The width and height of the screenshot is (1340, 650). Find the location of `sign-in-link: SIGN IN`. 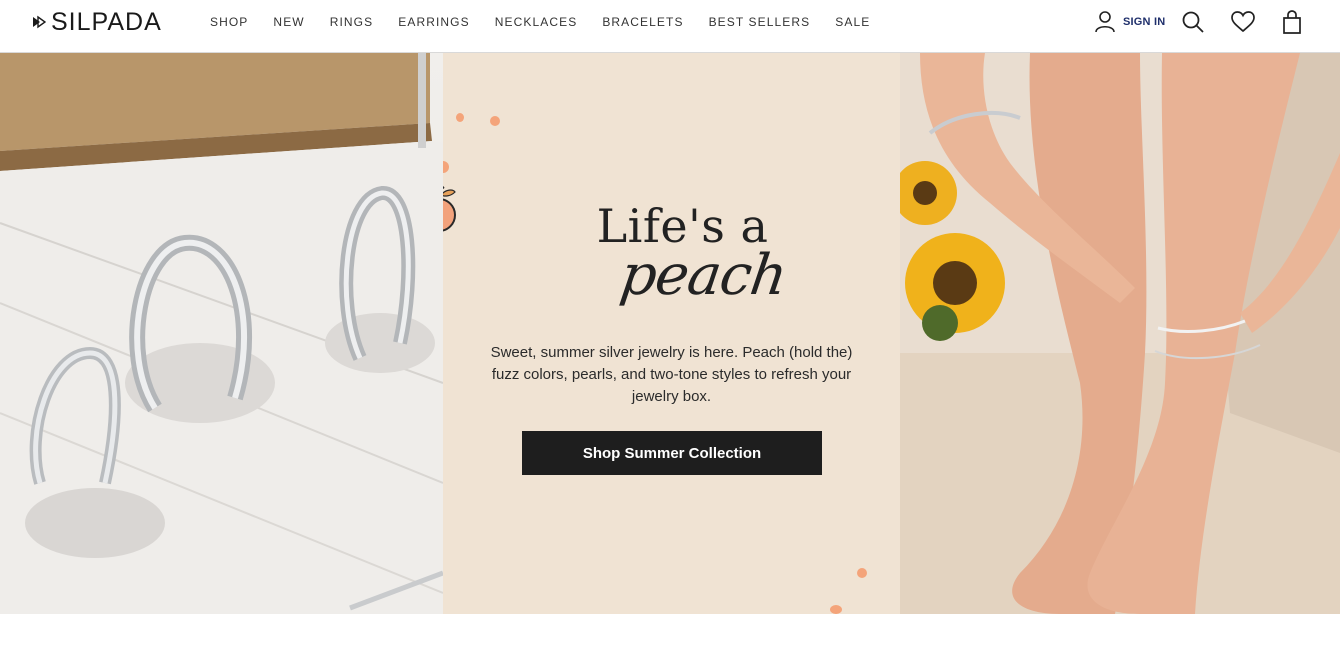

sign-in-link: SIGN IN is located at coordinates (1129, 22).